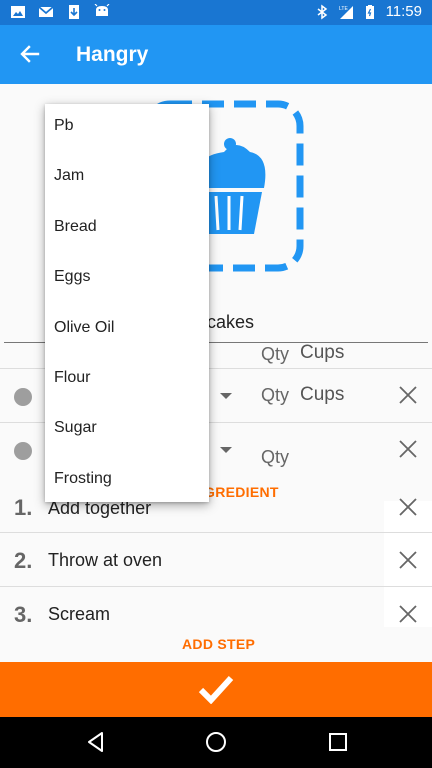  What do you see at coordinates (216, 12) in the screenshot?
I see `status-bar: LTE 11:59` at bounding box center [216, 12].